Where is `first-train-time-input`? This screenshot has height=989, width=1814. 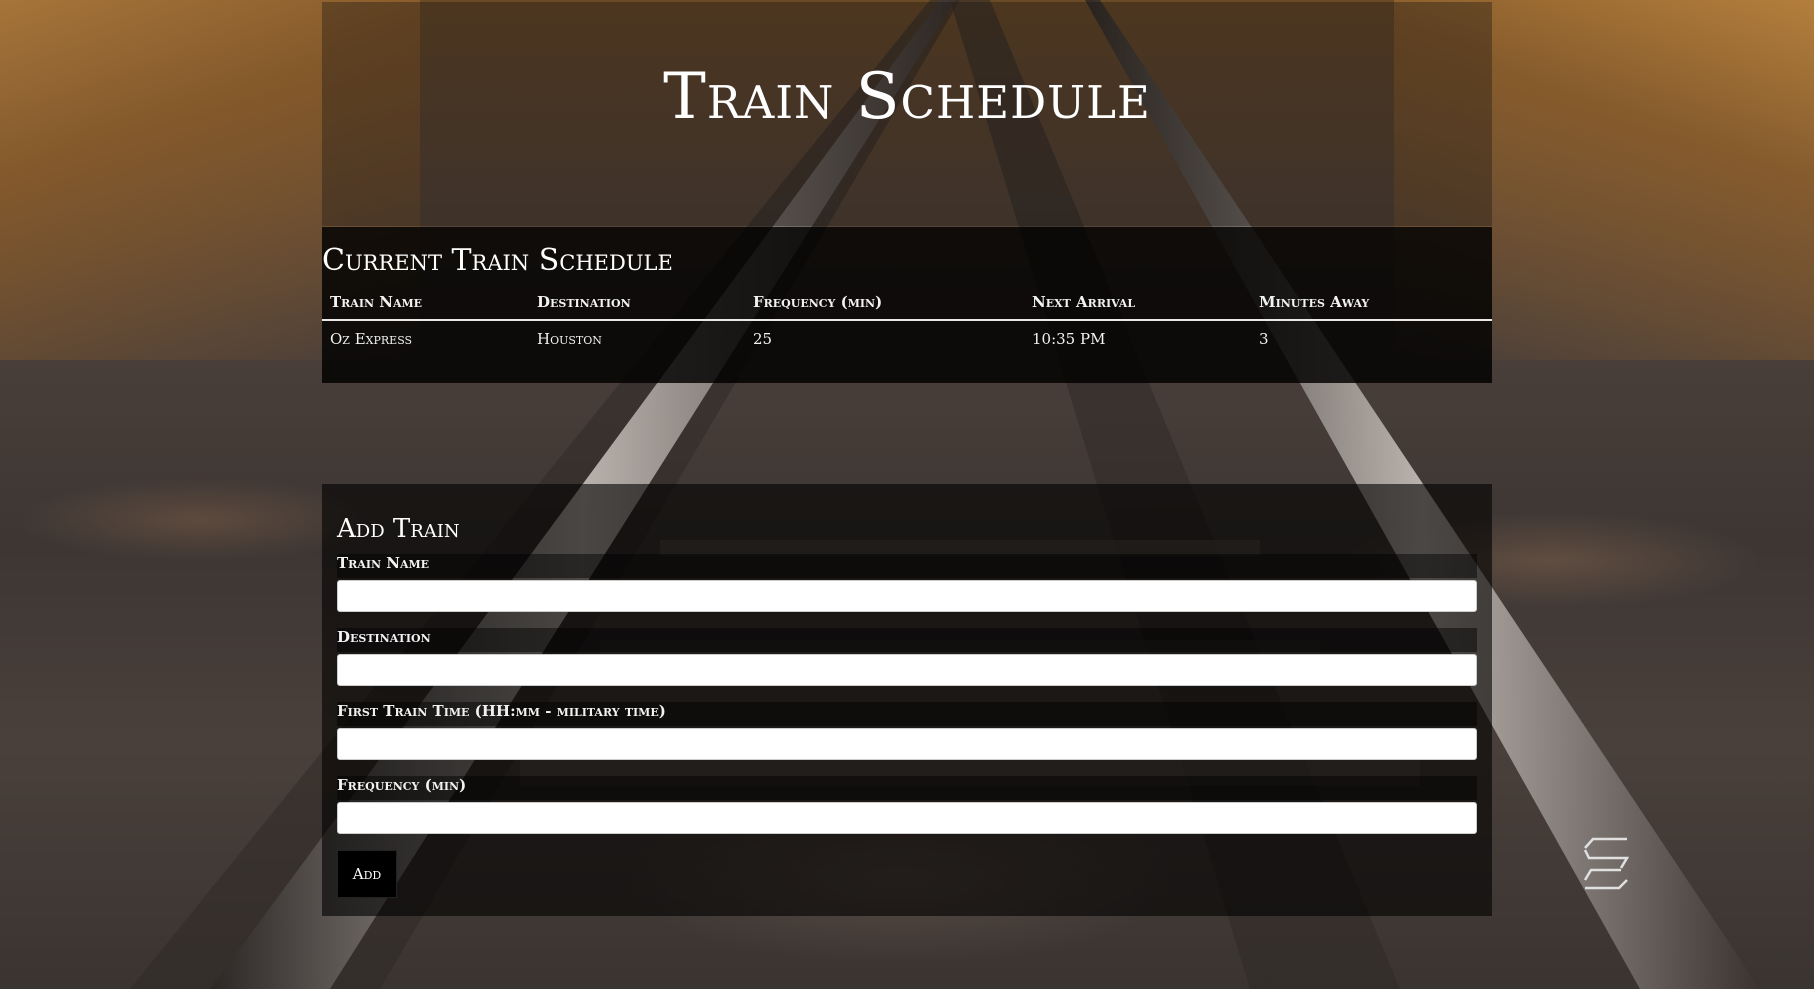
first-train-time-input is located at coordinates (907, 744).